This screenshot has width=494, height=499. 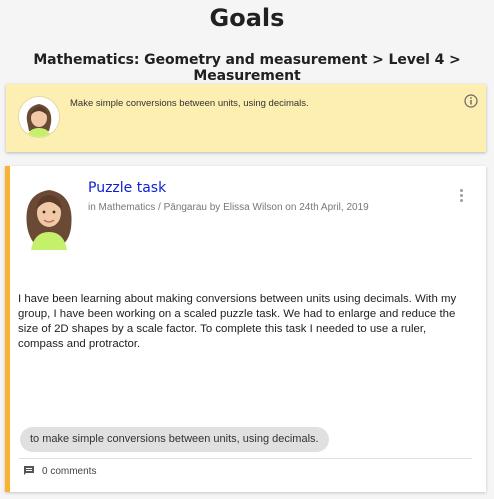 I want to click on card-accent-bar, so click(x=7, y=329).